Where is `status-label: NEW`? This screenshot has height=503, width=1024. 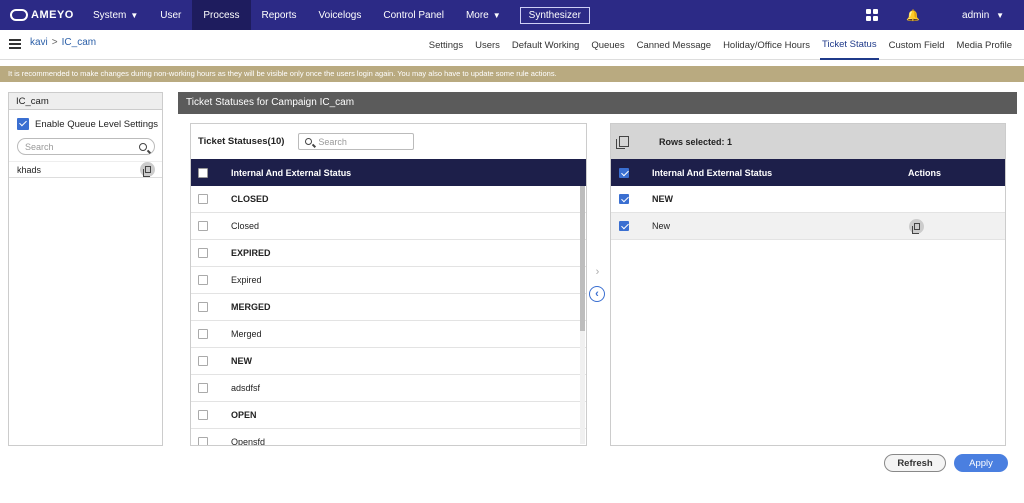
status-label: NEW is located at coordinates (241, 361).